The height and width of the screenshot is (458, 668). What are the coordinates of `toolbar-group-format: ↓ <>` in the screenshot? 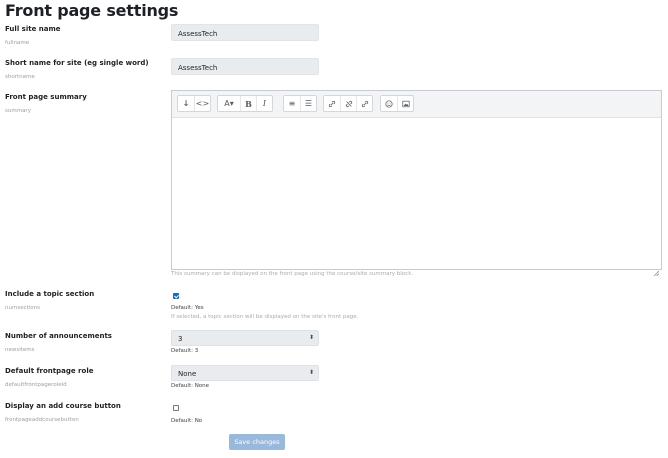 It's located at (194, 103).